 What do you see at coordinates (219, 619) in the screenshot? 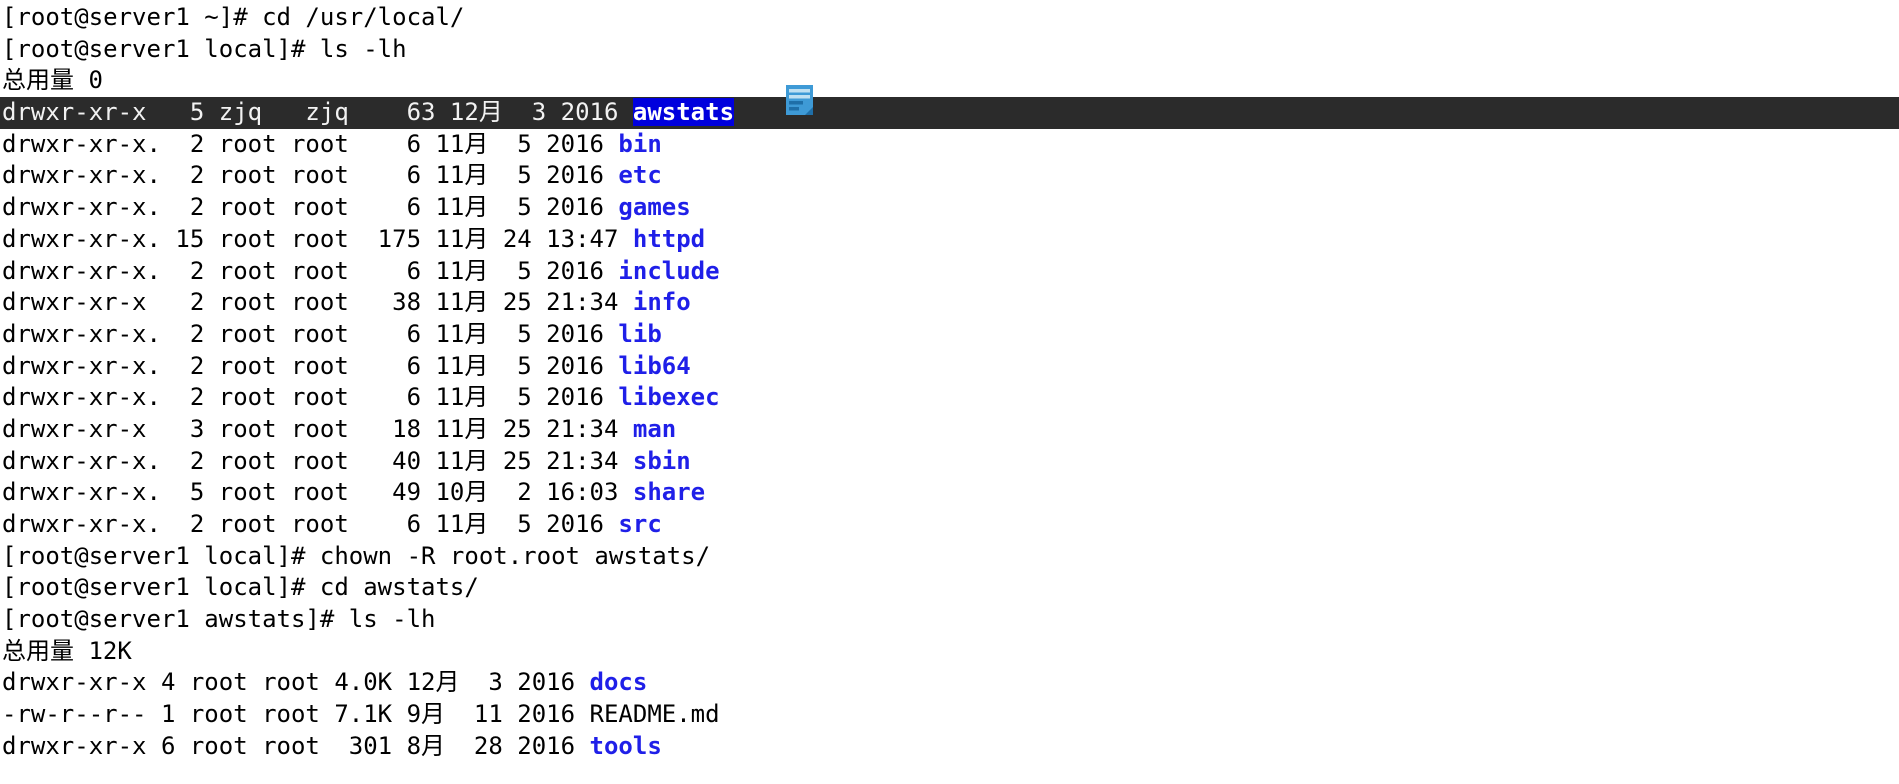
I see `prompt-text: [root@server1 awstats]# ls -lh` at bounding box center [219, 619].